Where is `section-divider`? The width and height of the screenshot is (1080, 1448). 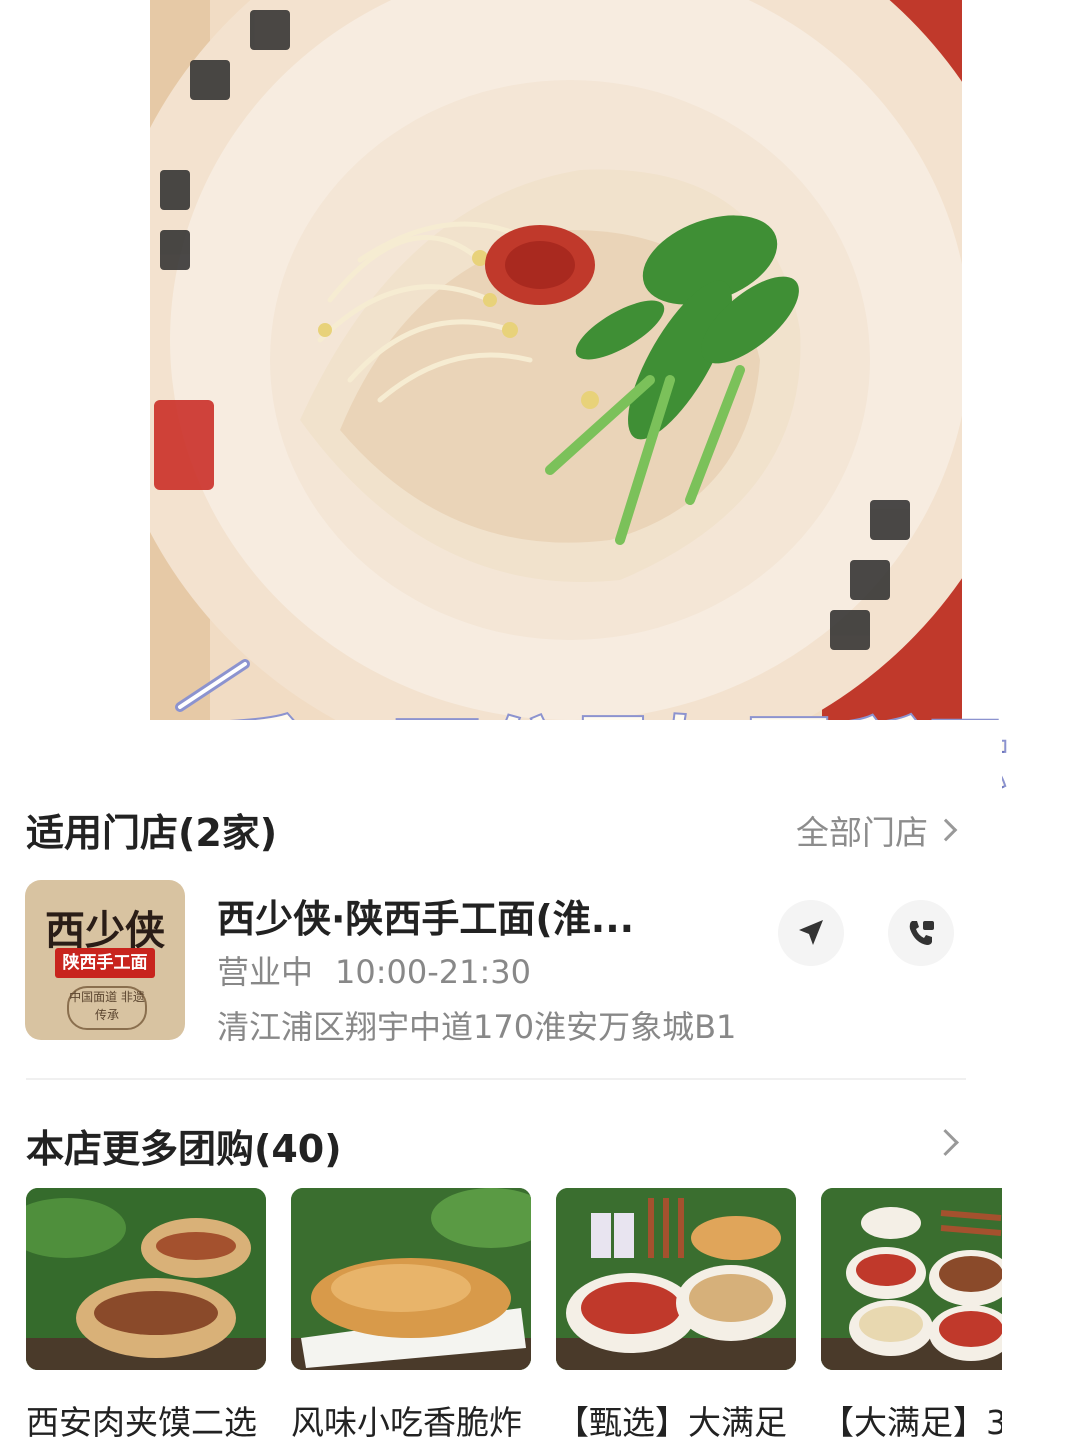
section-divider is located at coordinates (496, 1079).